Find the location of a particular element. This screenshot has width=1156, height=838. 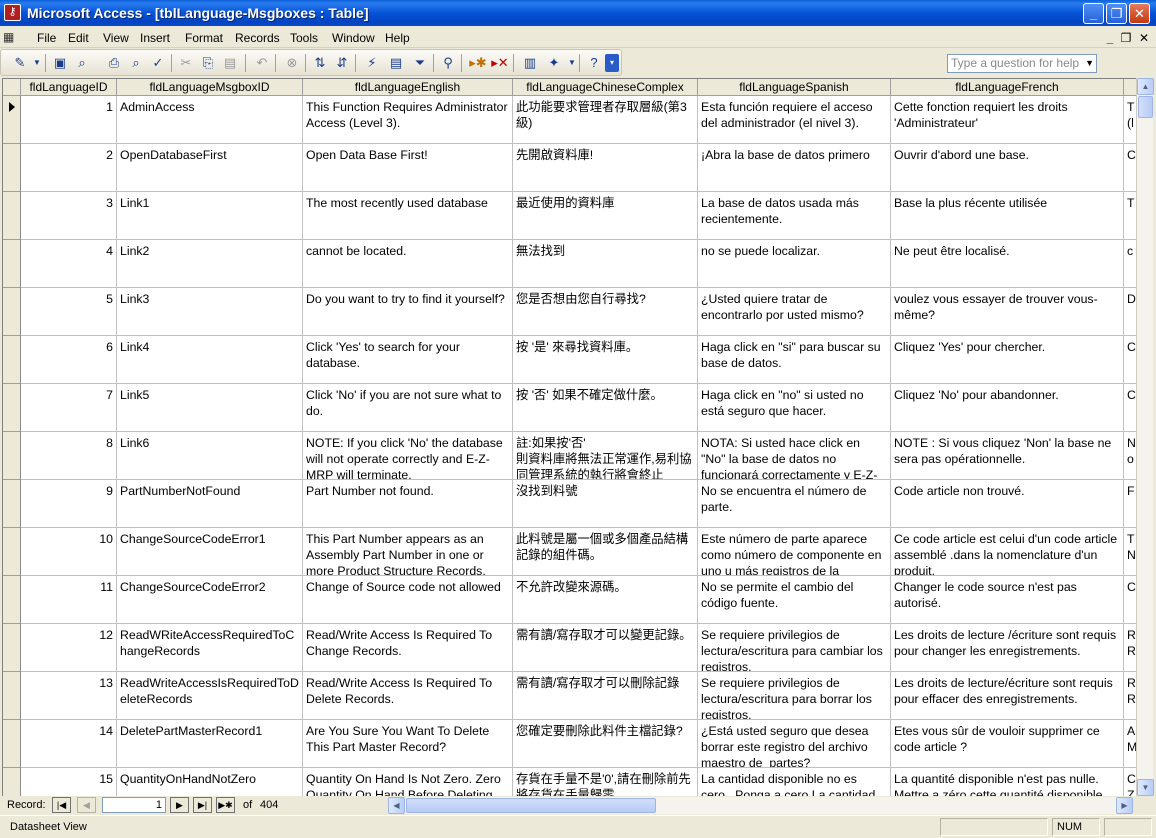

print-icon: ⎙ is located at coordinates (114, 63).